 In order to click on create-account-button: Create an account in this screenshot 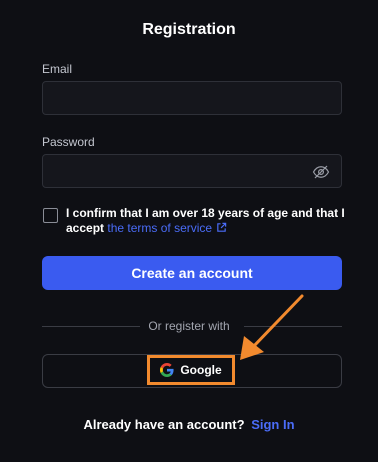, I will do `click(192, 273)`.